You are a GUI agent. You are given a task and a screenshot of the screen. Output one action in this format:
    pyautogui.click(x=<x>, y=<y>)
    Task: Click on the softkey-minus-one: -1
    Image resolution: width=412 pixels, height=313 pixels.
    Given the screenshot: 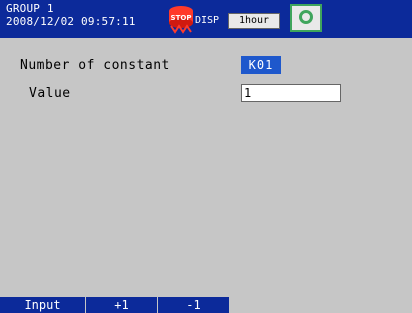 What is the action you would take?
    pyautogui.click(x=194, y=305)
    